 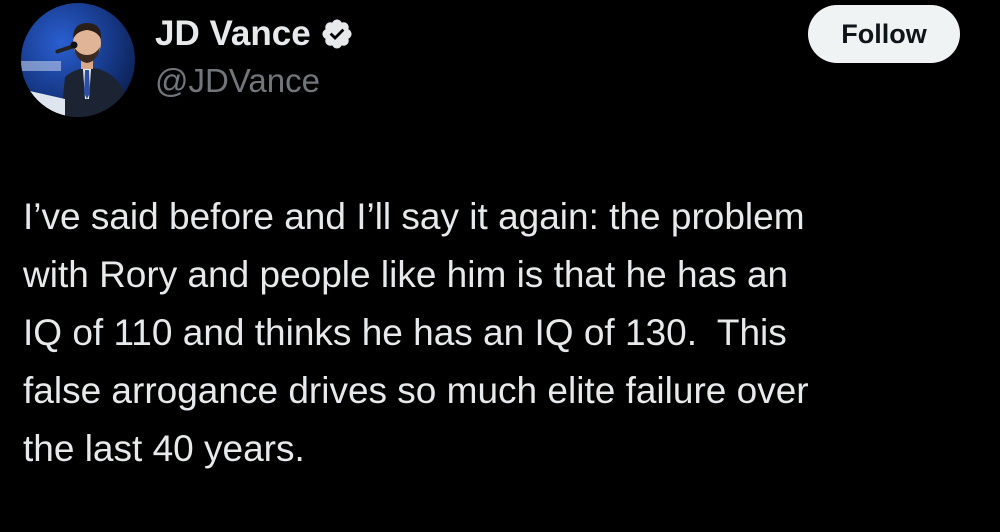 What do you see at coordinates (337, 34) in the screenshot?
I see `verified-badge-icon` at bounding box center [337, 34].